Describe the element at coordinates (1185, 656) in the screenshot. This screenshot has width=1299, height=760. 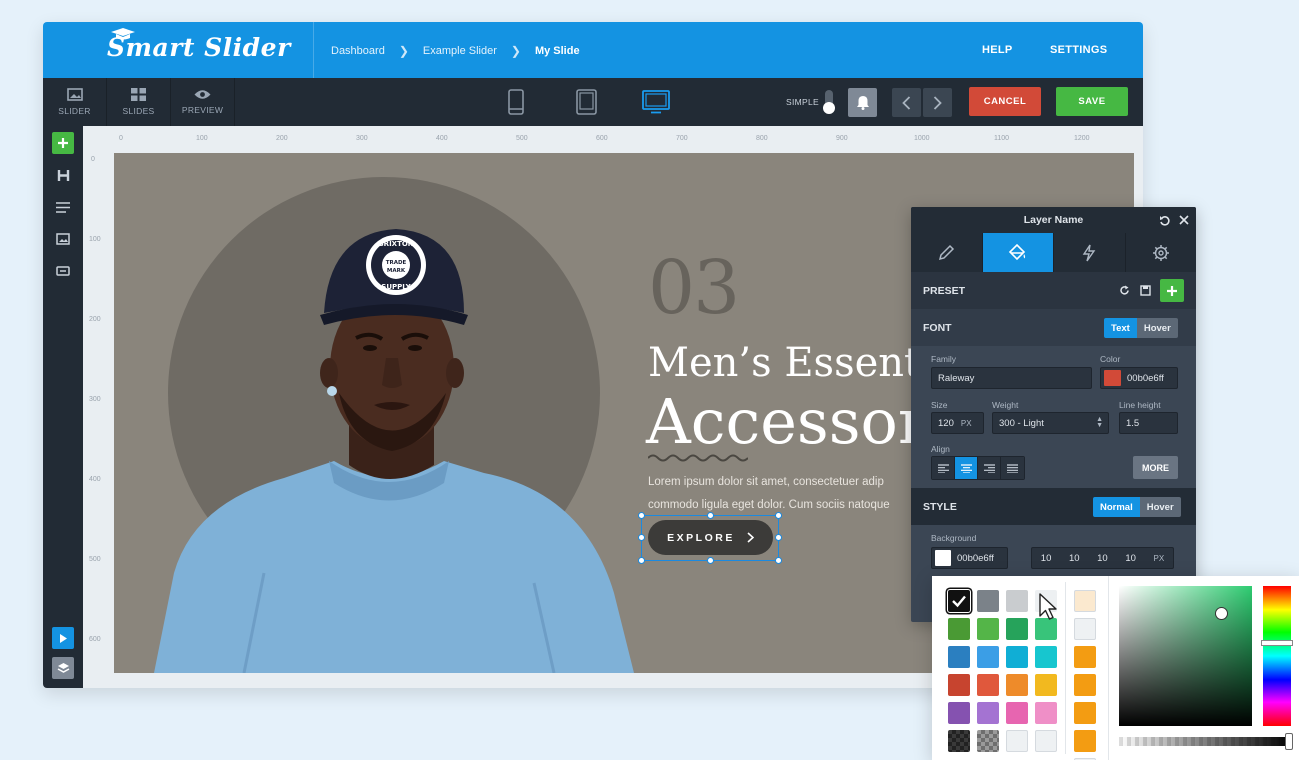
I see `saturation-area` at that location.